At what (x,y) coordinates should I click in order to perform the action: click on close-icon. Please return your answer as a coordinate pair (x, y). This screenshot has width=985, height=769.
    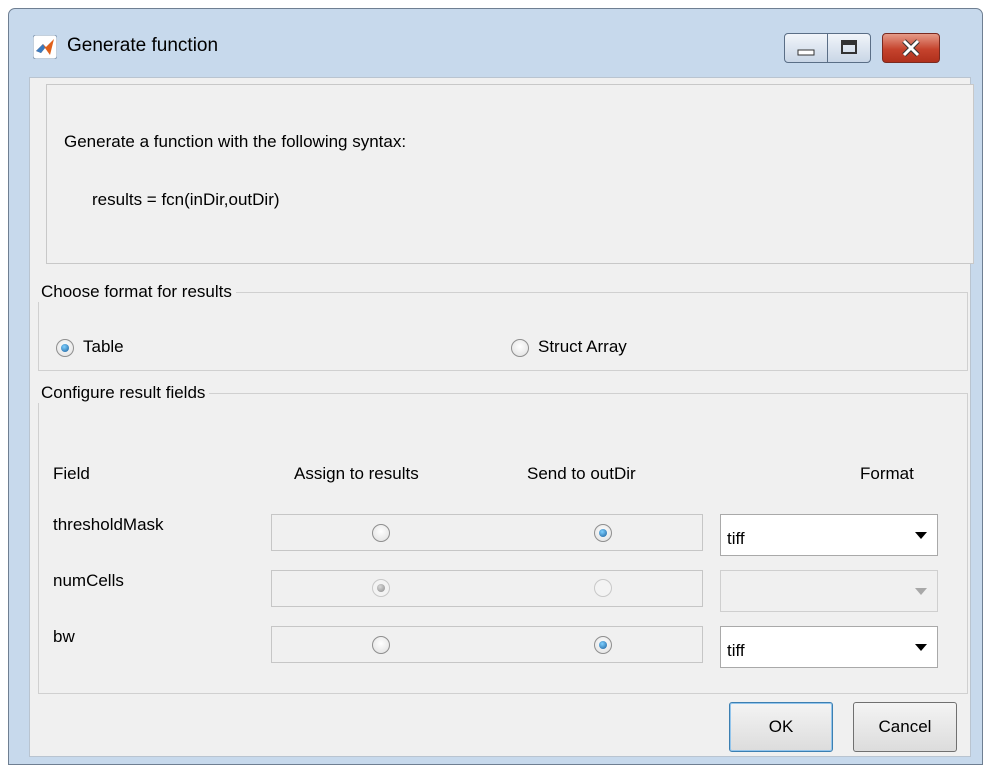
    Looking at the image, I should click on (911, 48).